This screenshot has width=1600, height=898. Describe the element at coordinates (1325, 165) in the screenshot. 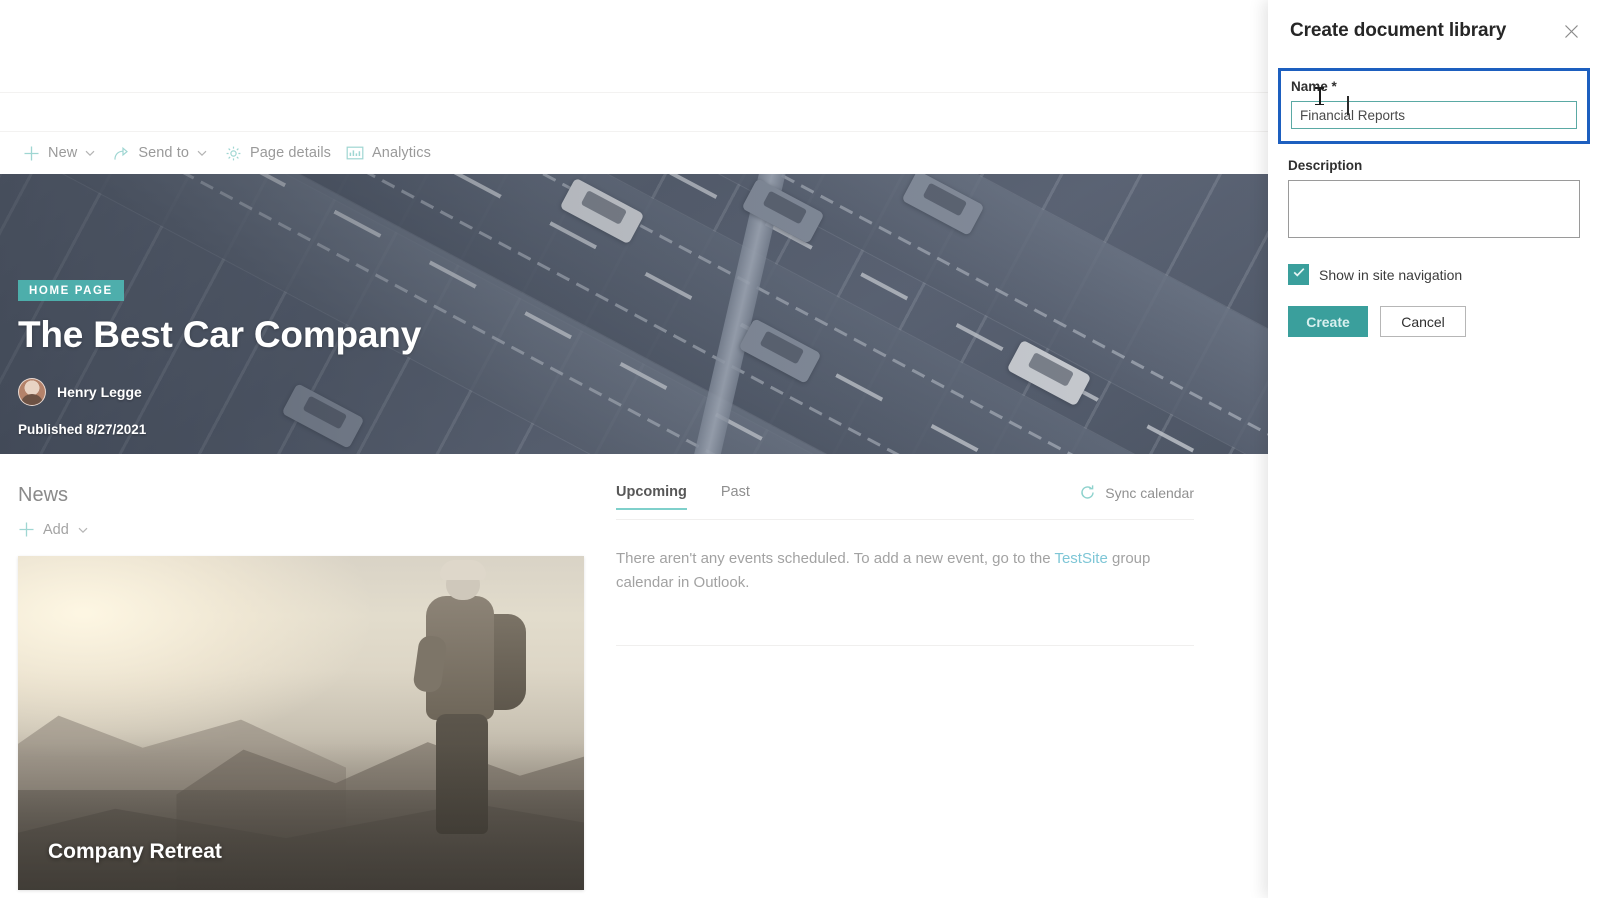

I see `description-label: Description` at that location.